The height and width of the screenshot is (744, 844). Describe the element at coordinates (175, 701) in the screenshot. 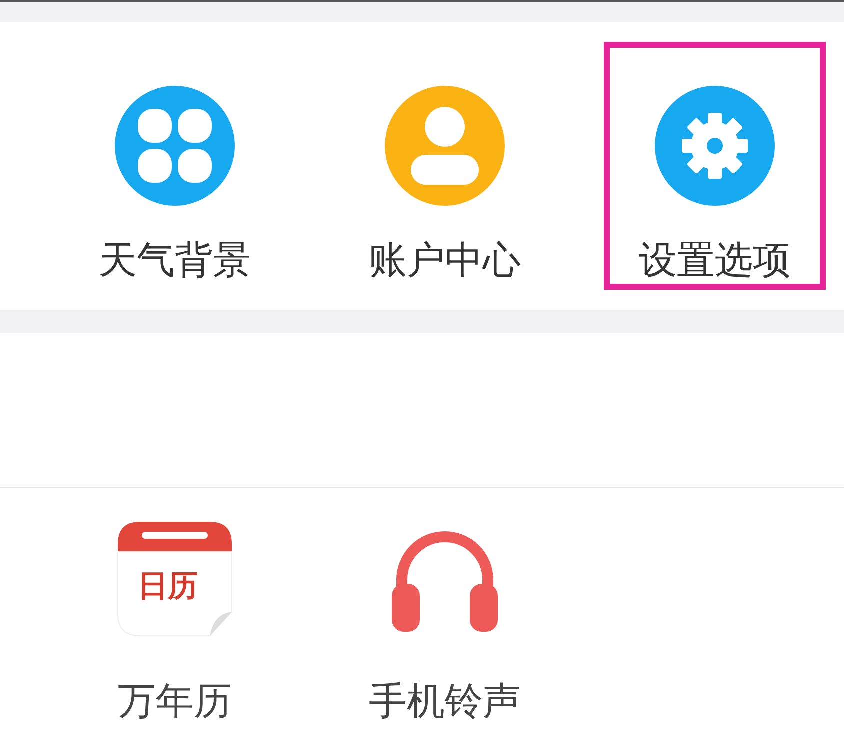

I see `tool-label: 万年历` at that location.